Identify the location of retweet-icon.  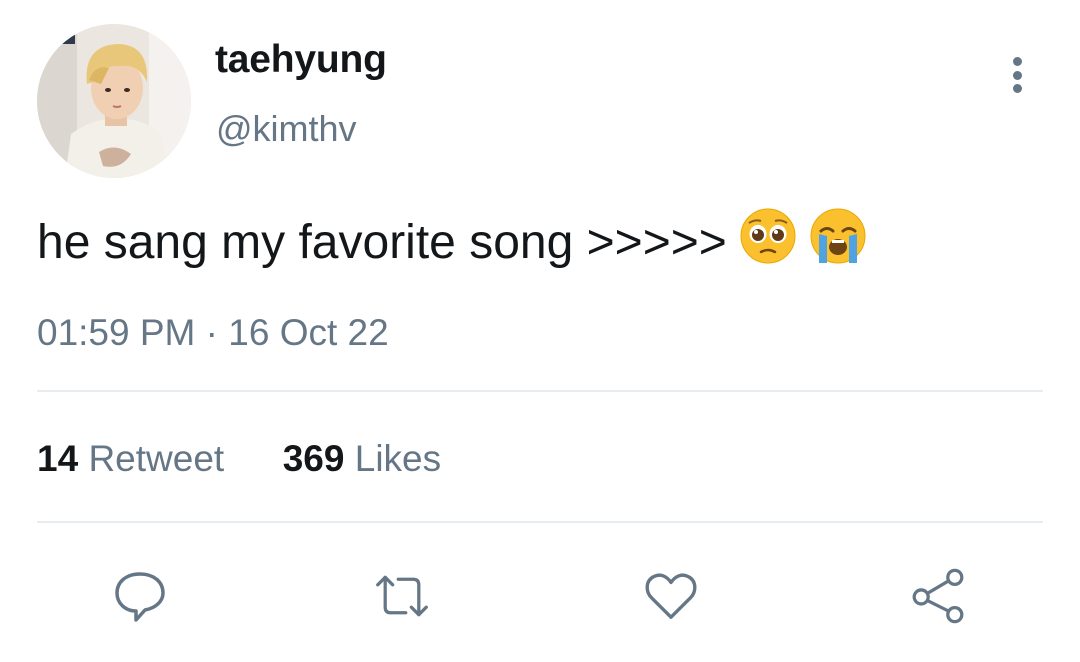
(402, 596).